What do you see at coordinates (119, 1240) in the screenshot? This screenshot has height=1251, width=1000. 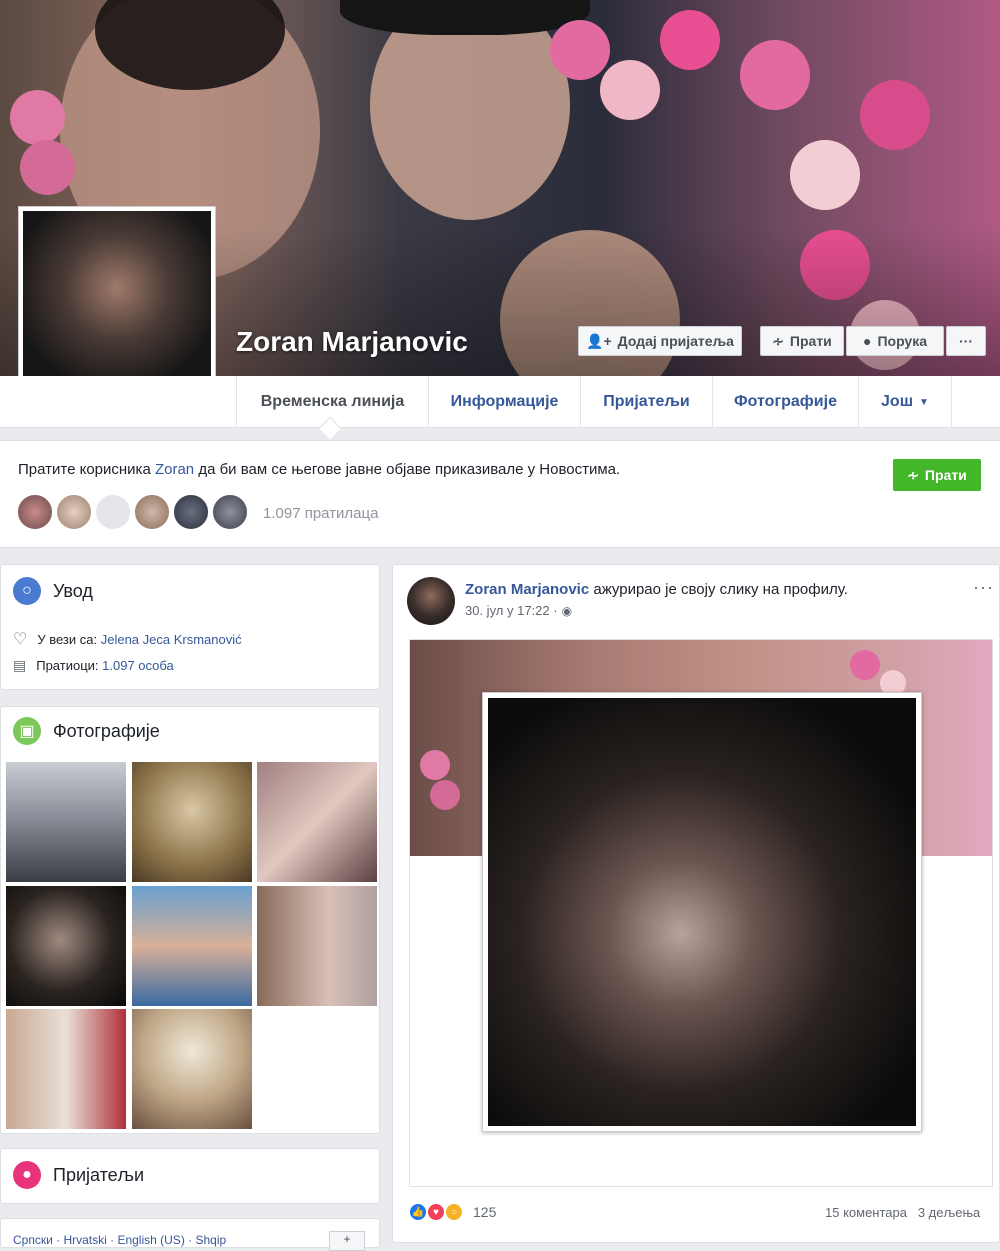 I see `language-list: Српски · Hrvatski · English (US) · Shqip` at bounding box center [119, 1240].